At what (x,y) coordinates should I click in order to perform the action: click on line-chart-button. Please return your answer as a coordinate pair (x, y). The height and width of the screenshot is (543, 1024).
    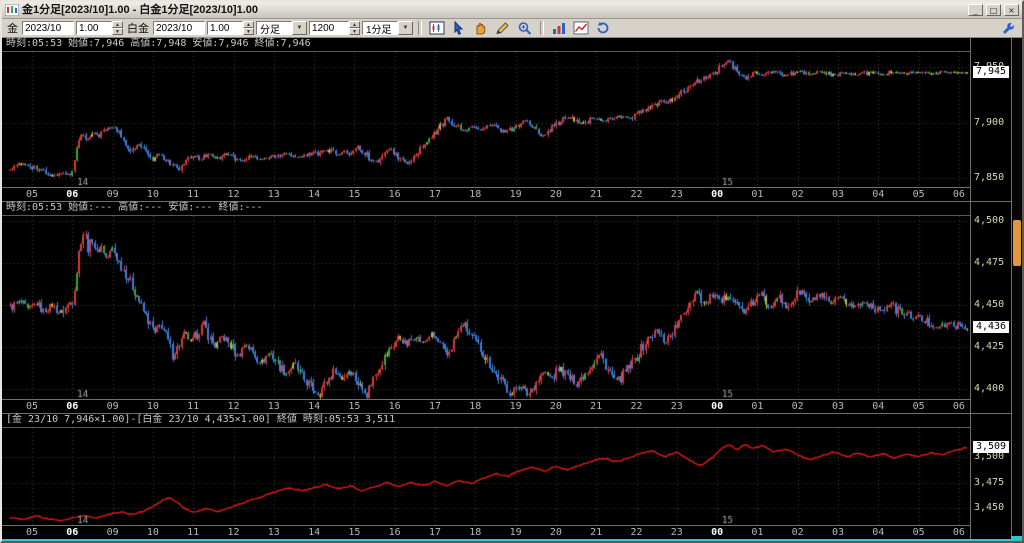
    Looking at the image, I should click on (581, 28).